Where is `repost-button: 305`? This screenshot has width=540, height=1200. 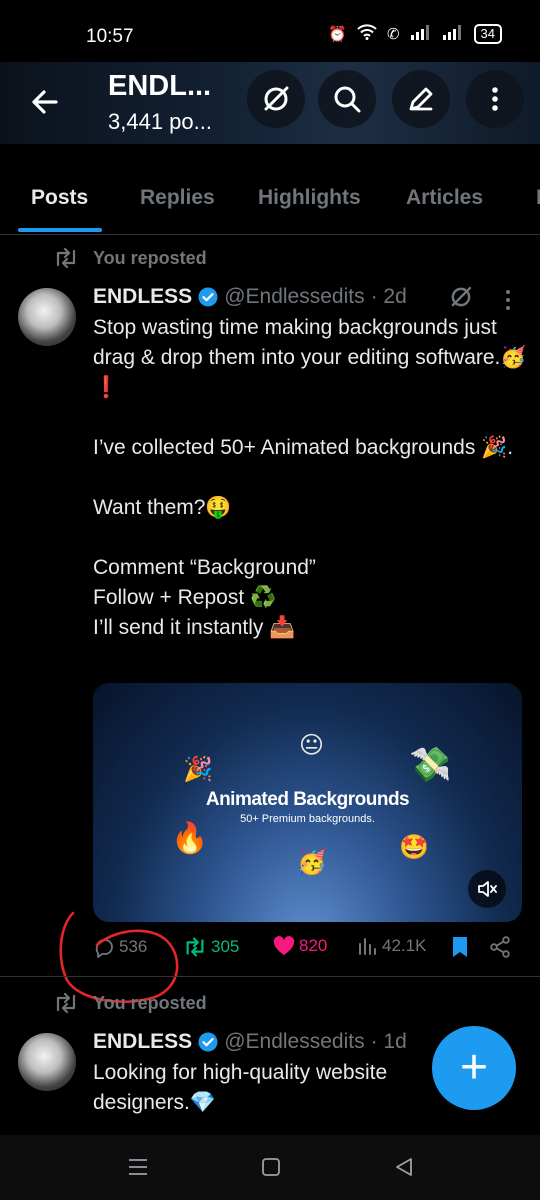 repost-button: 305 is located at coordinates (211, 947).